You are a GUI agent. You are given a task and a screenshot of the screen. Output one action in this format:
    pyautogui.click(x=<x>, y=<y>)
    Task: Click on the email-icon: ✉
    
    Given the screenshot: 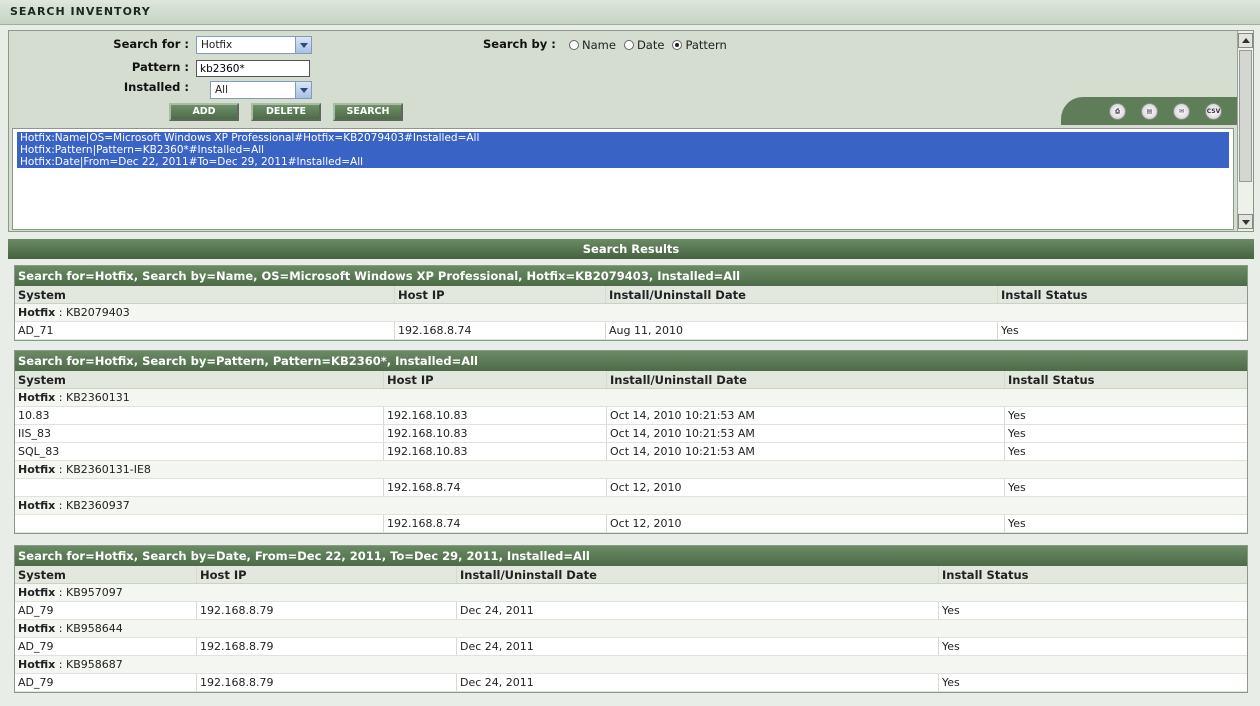 What is the action you would take?
    pyautogui.click(x=1181, y=111)
    